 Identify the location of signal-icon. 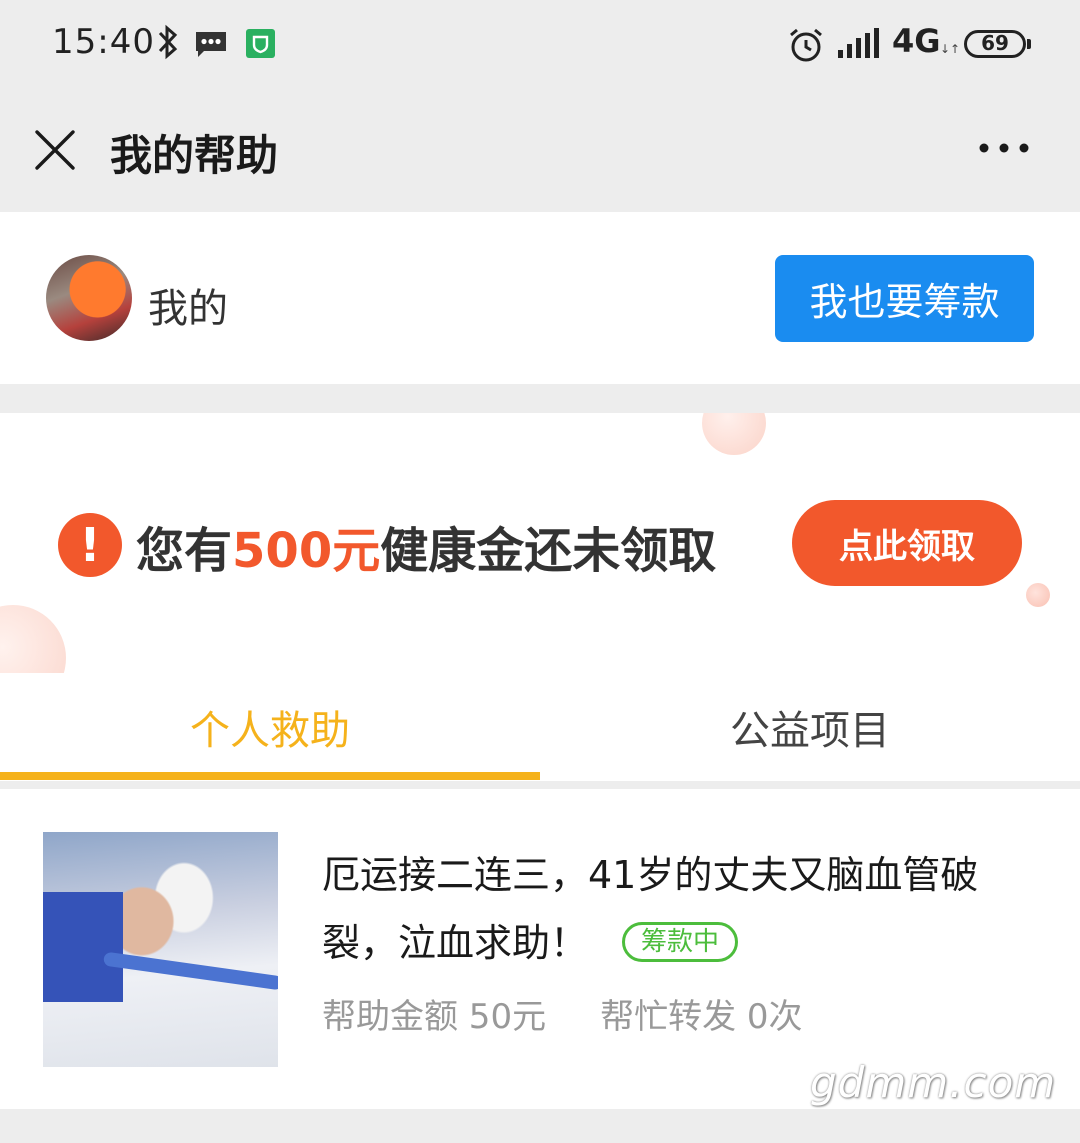
(858, 43).